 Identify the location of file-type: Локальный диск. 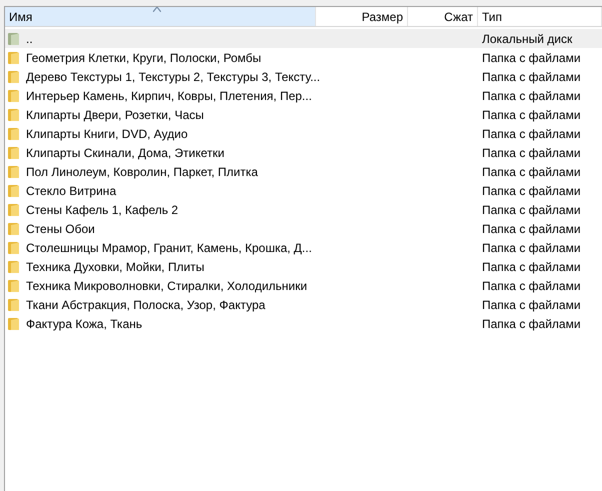
(526, 39).